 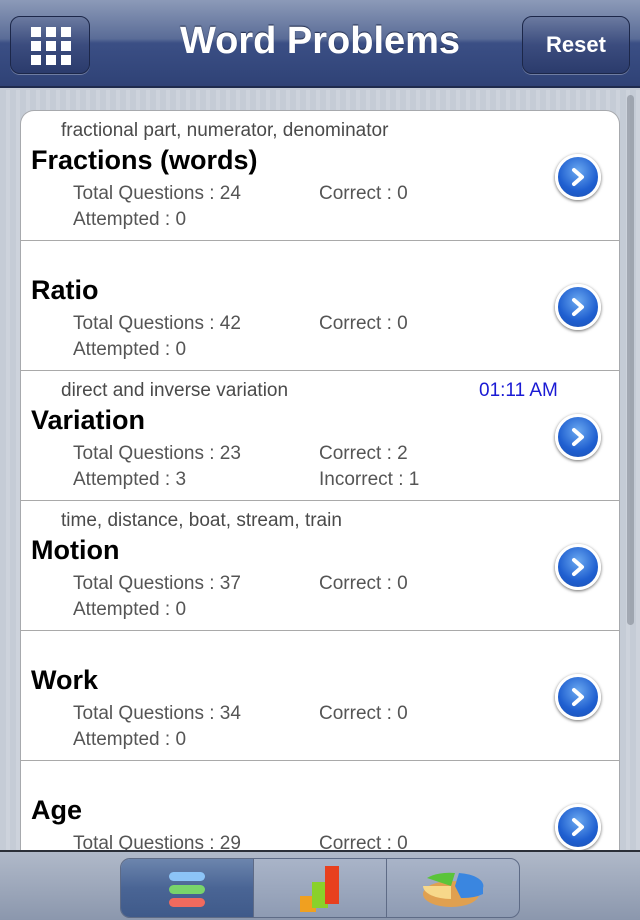 What do you see at coordinates (175, 390) in the screenshot?
I see `topic-subtitle: direct and inverse variation` at bounding box center [175, 390].